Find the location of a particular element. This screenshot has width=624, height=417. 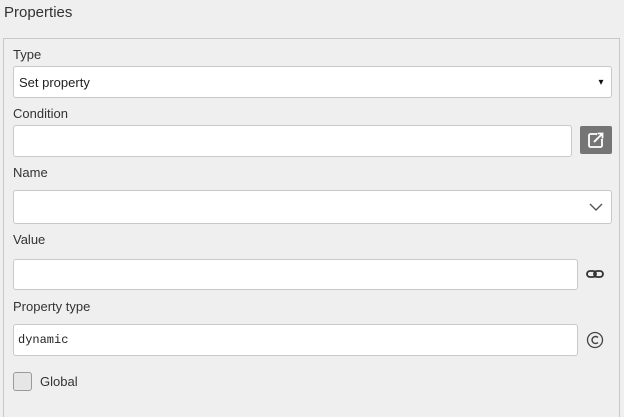

condition-input is located at coordinates (292, 141).